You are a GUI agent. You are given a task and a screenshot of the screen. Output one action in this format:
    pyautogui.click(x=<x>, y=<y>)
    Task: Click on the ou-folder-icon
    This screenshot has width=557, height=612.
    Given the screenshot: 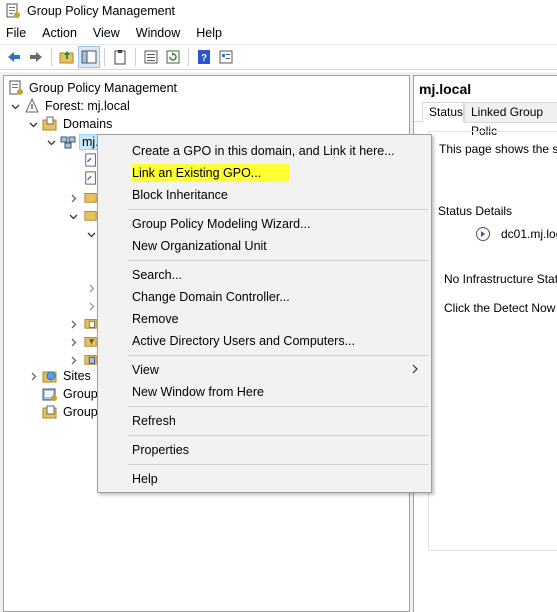 What is the action you would take?
    pyautogui.click(x=90, y=216)
    